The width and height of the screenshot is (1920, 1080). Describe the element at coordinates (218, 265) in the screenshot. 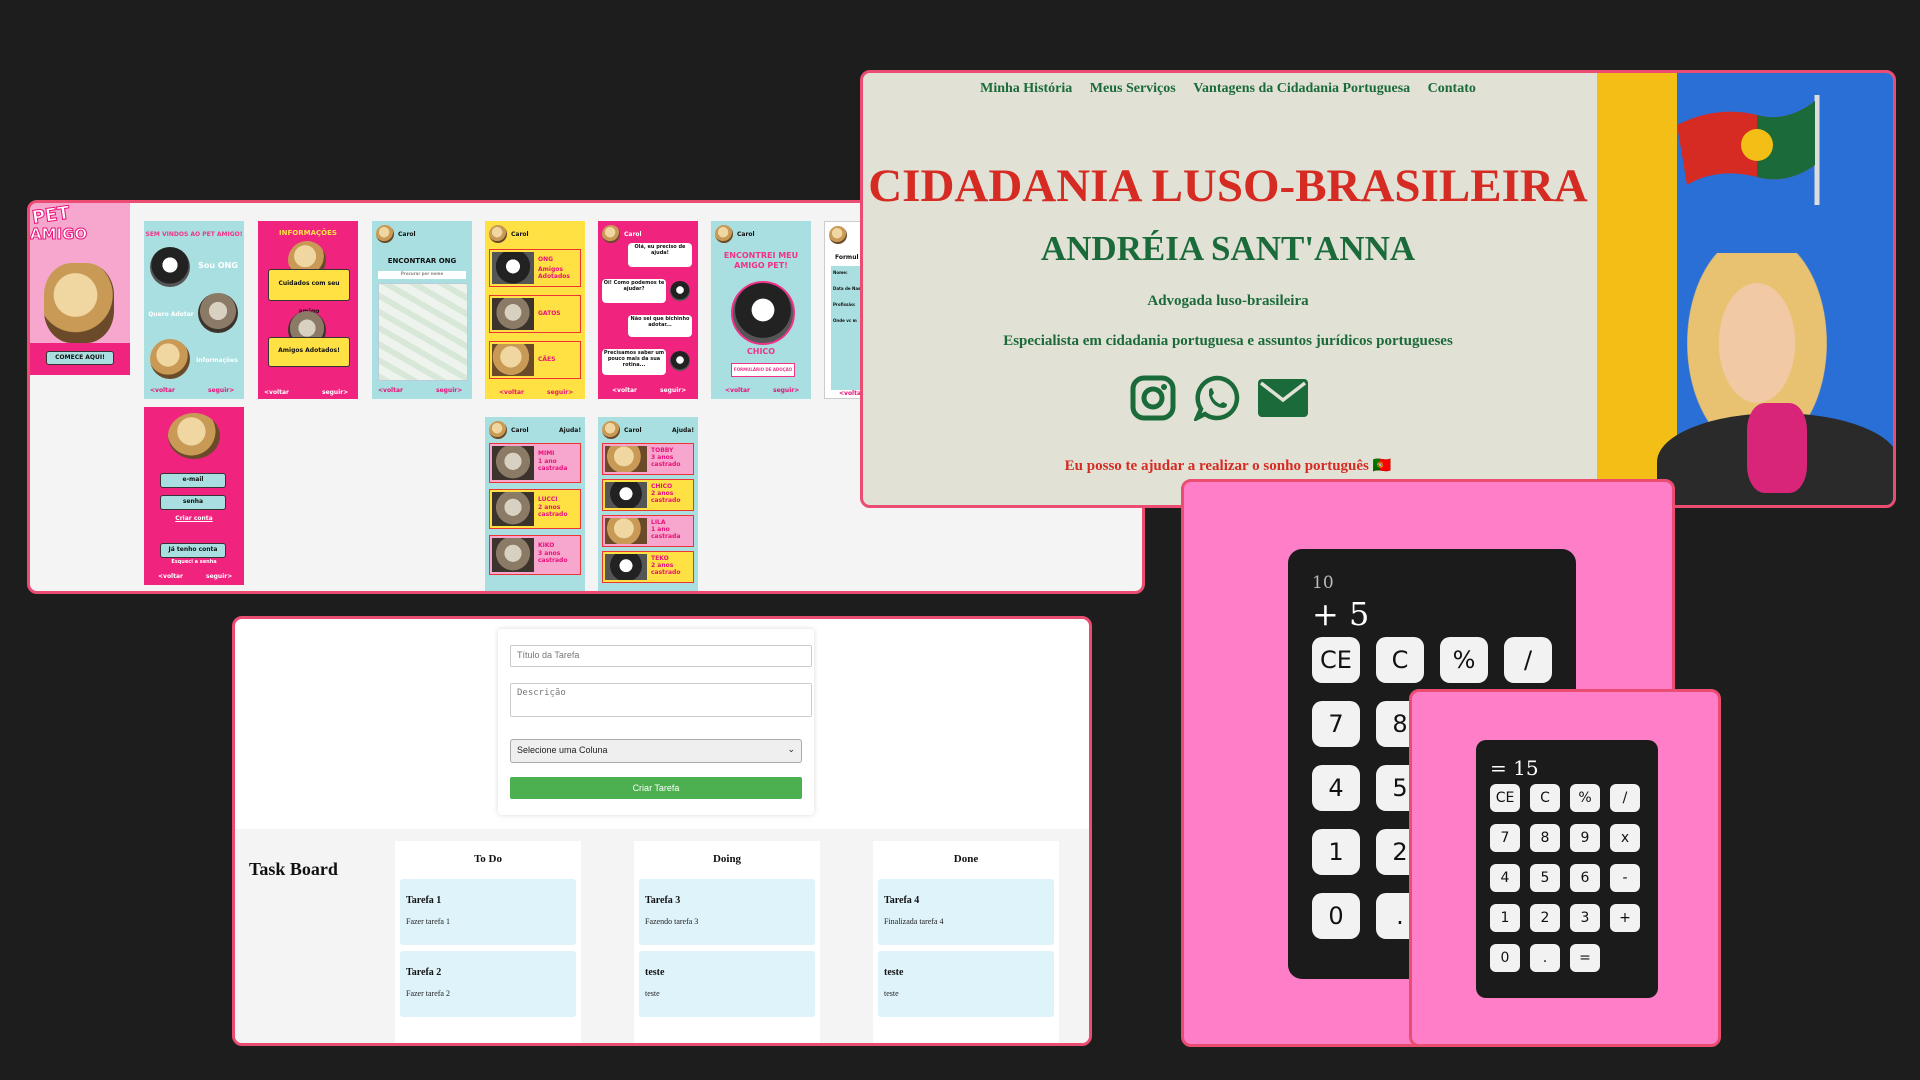

I see `sou-ong-link: Sou ONG` at that location.